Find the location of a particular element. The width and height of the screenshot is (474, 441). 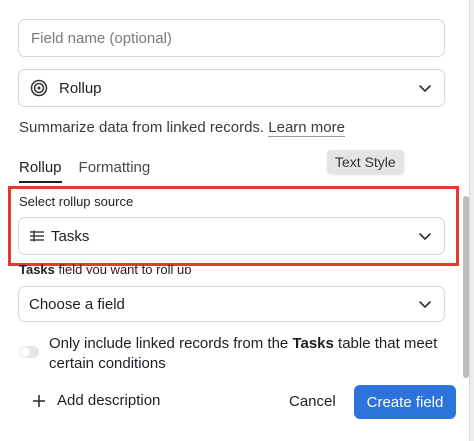

field-name-input: Field name (optional) is located at coordinates (231, 38).